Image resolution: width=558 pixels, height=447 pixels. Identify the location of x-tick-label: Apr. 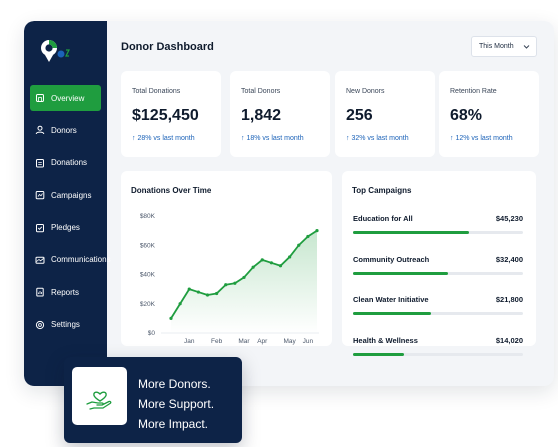
(262, 341).